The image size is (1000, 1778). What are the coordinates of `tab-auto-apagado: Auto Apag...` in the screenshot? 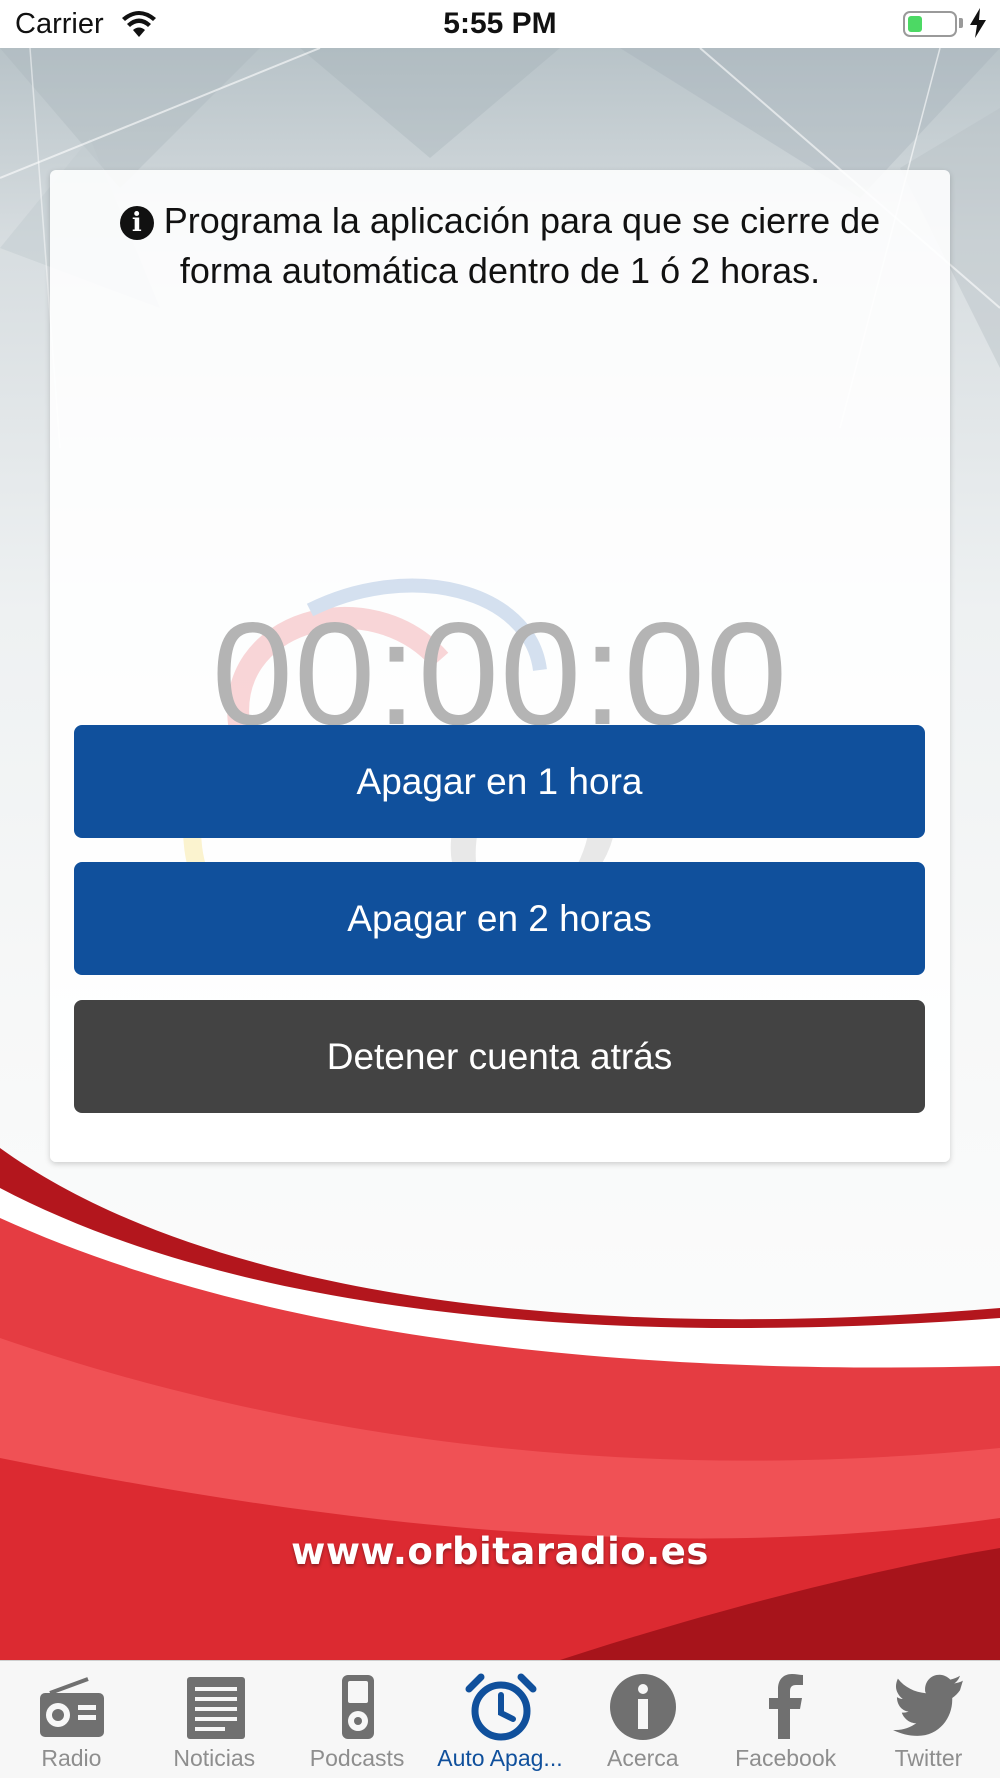 It's located at (500, 1719).